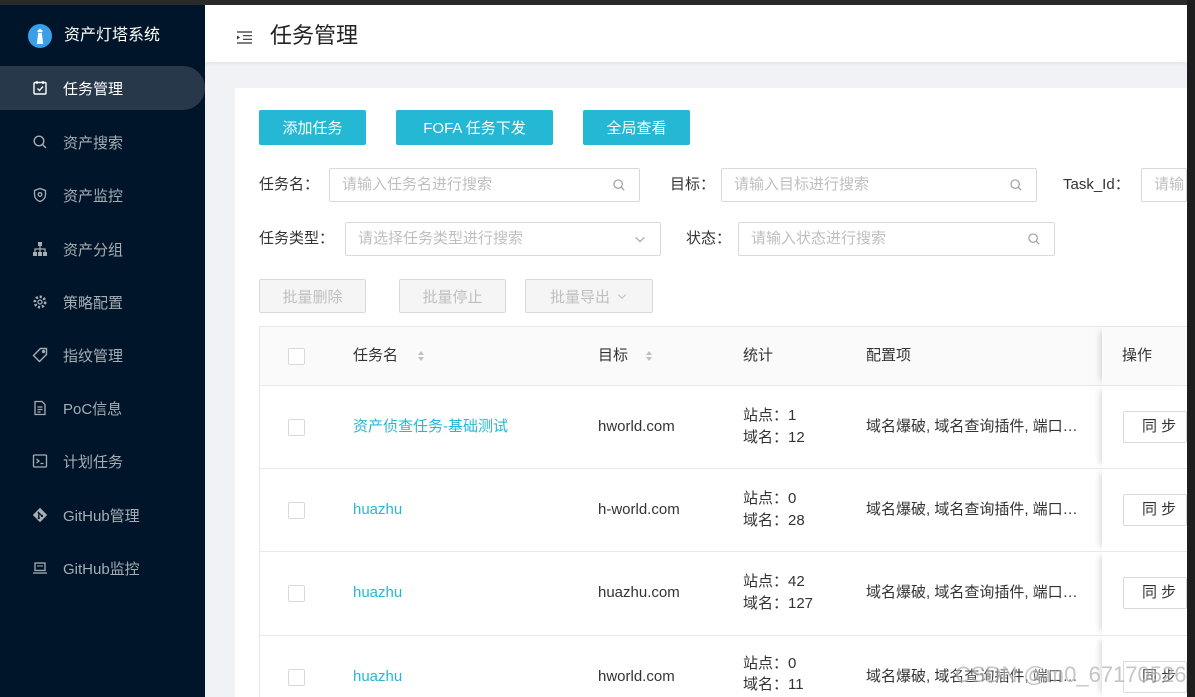 The width and height of the screenshot is (1195, 697). I want to click on table-header: 任务名 目标 统计 配置项 操作, so click(723, 356).